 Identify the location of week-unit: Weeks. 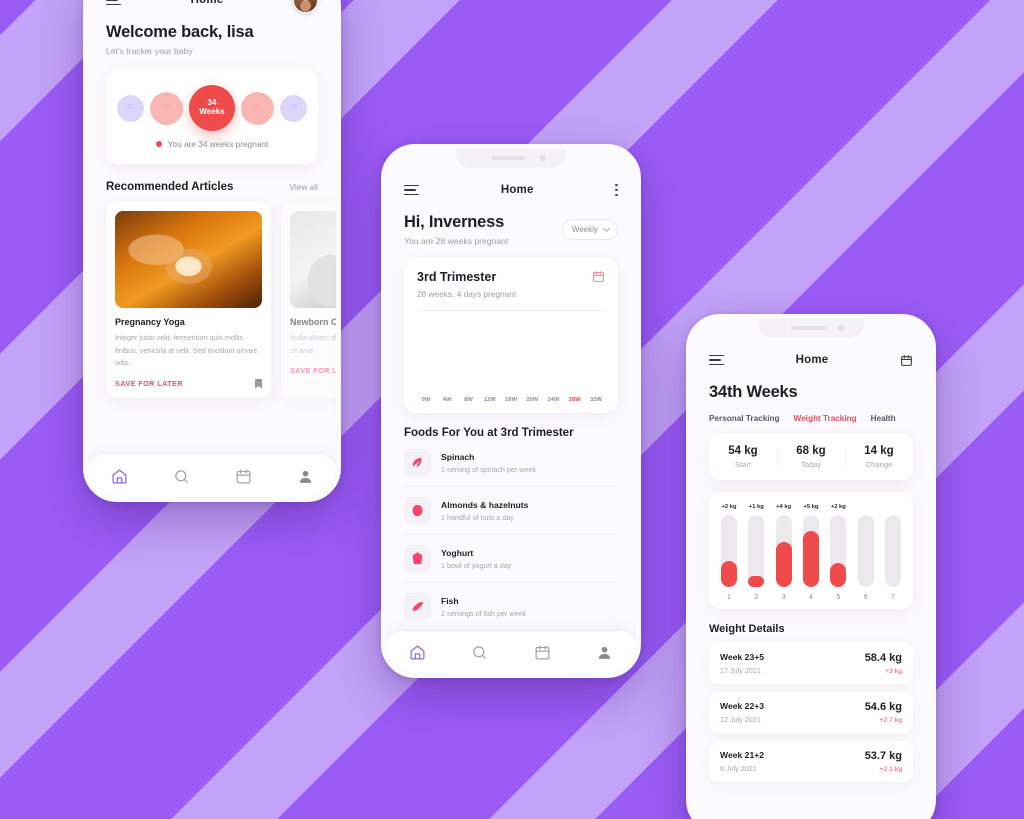
(212, 111).